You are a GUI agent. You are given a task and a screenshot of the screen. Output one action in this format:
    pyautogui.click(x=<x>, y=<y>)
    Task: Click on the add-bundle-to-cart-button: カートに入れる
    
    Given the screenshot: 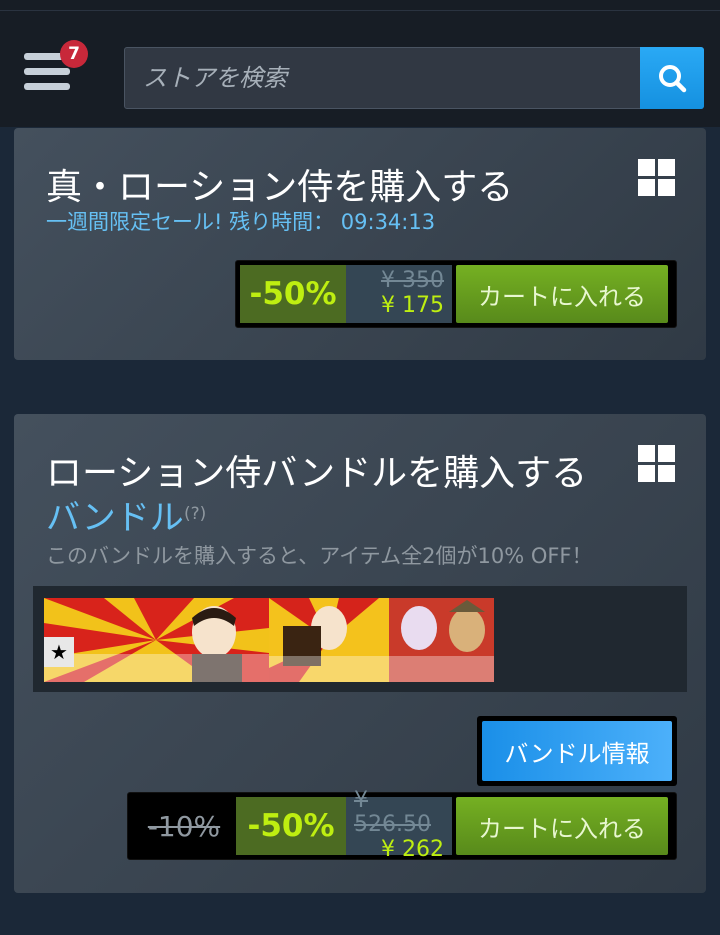 What is the action you would take?
    pyautogui.click(x=562, y=826)
    